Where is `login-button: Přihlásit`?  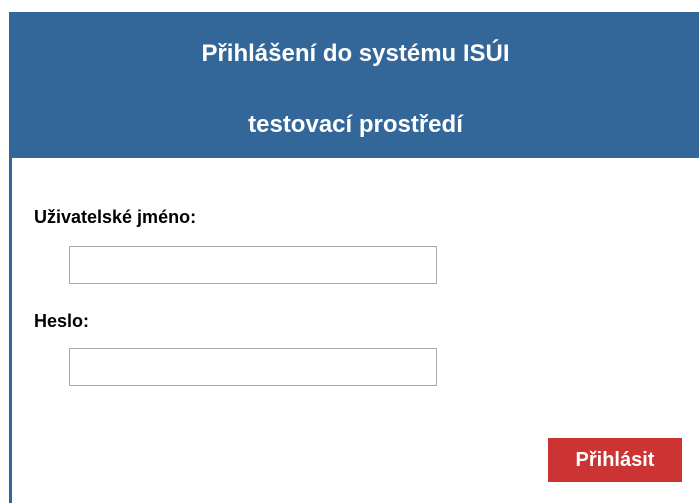 login-button: Přihlásit is located at coordinates (615, 460).